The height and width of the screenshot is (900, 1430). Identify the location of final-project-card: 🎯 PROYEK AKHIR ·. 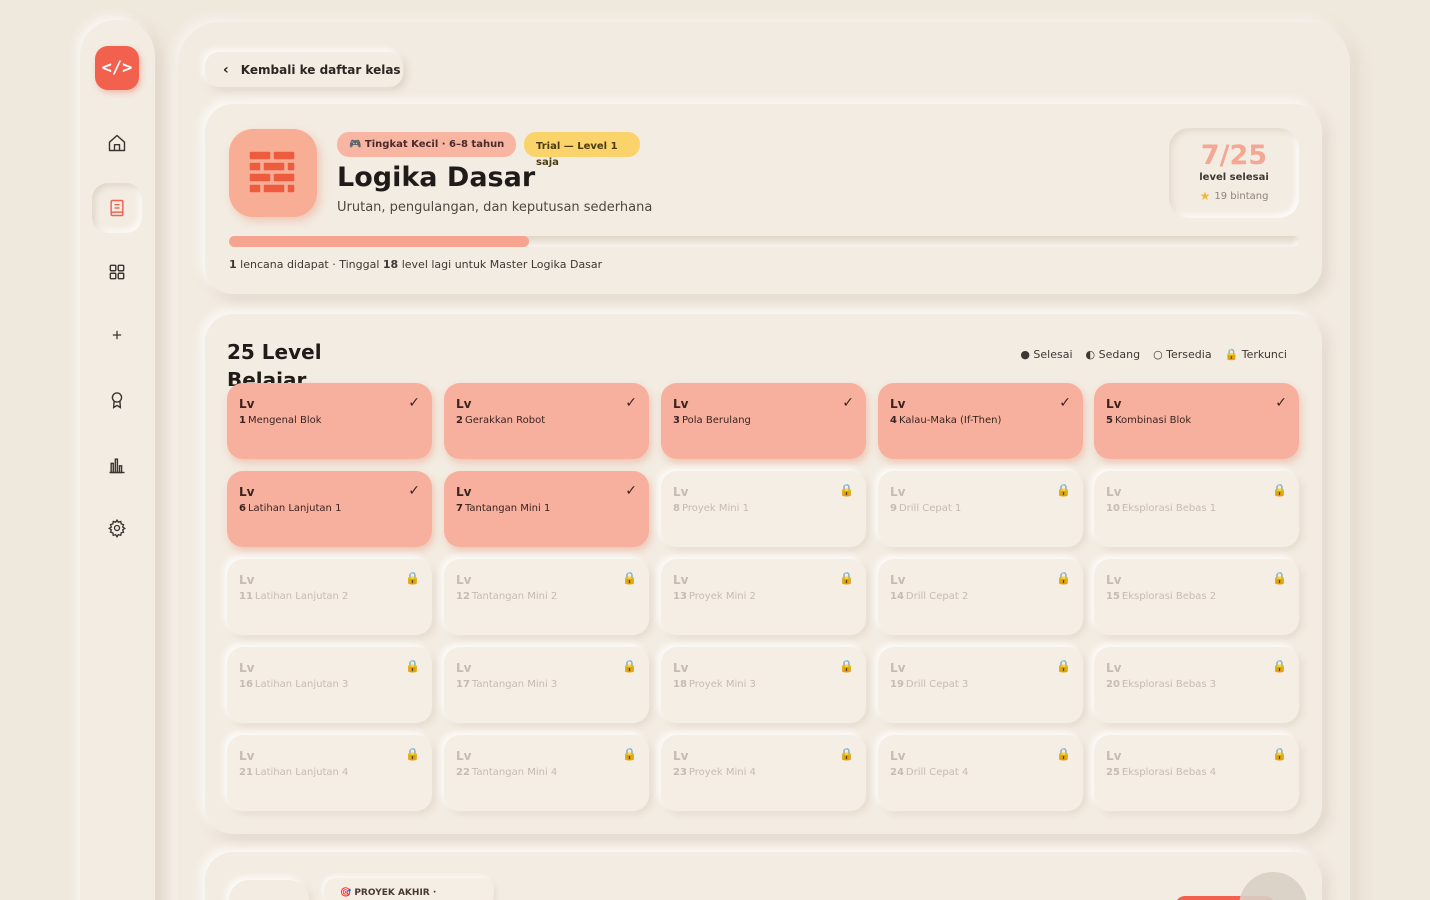
(763, 876).